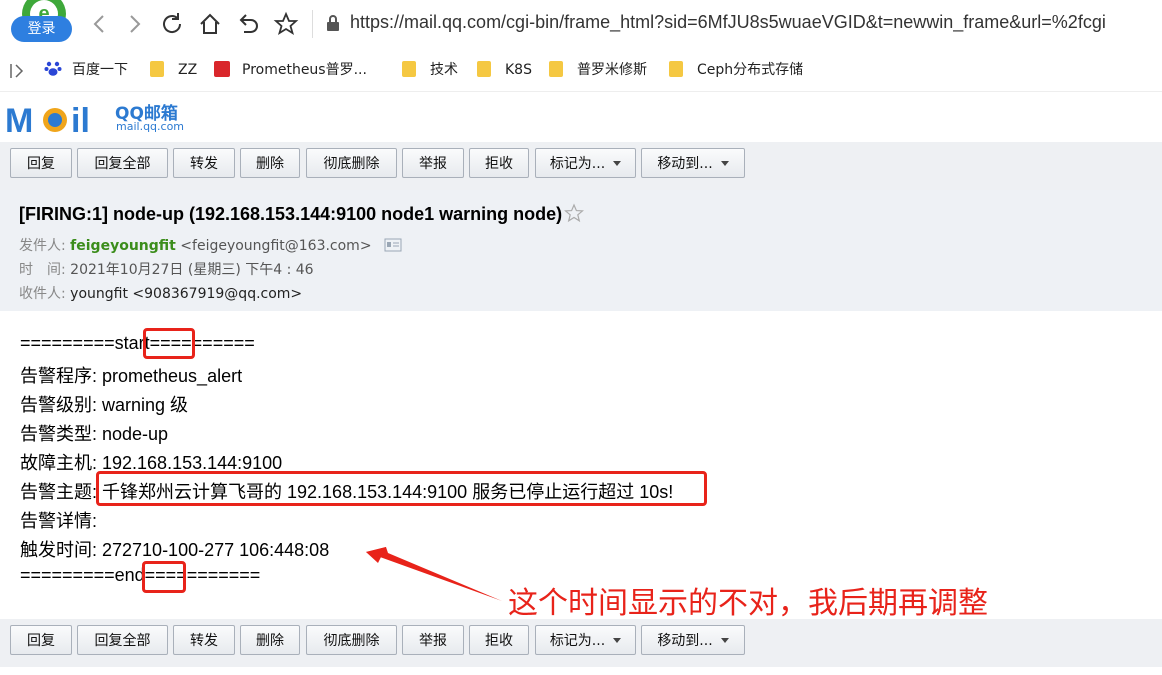  What do you see at coordinates (748, 603) in the screenshot?
I see `annotation-note: 这个时间显示的不对，我后期再调整` at bounding box center [748, 603].